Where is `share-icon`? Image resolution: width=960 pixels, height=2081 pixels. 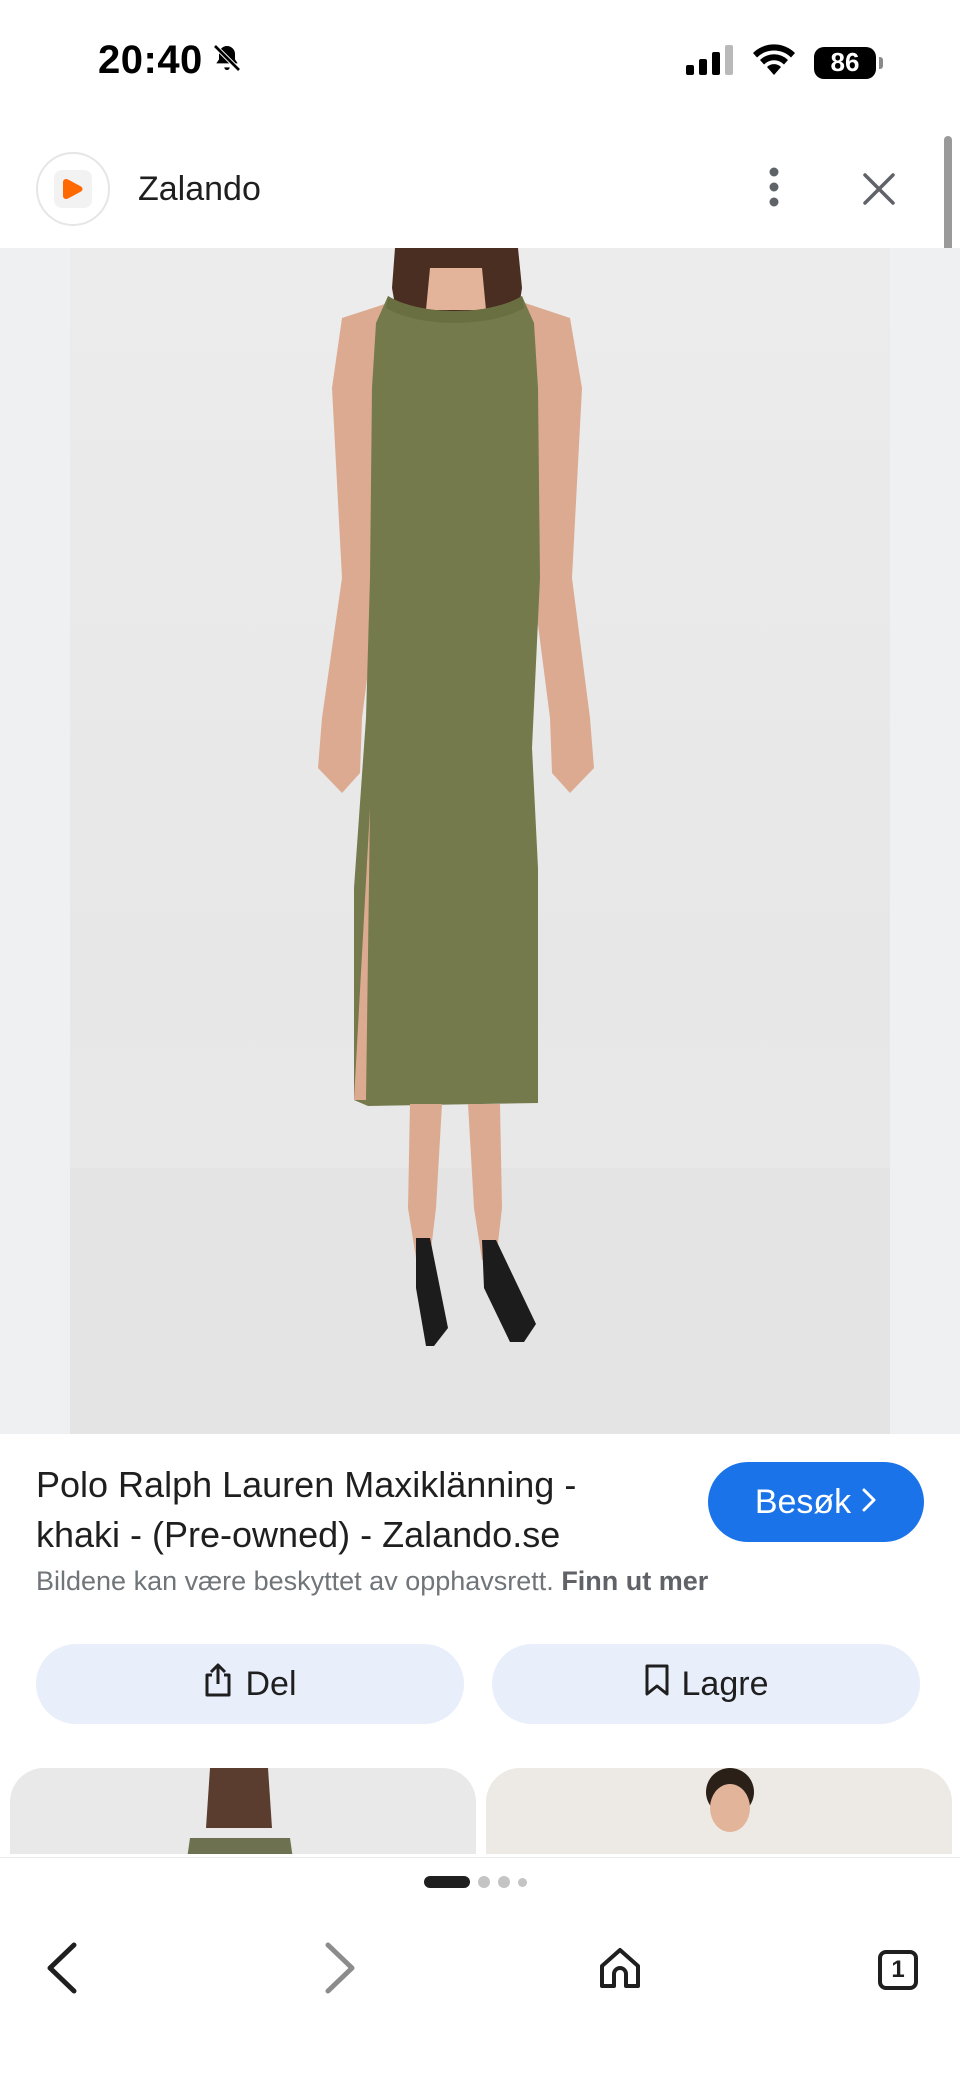
share-icon is located at coordinates (218, 1684).